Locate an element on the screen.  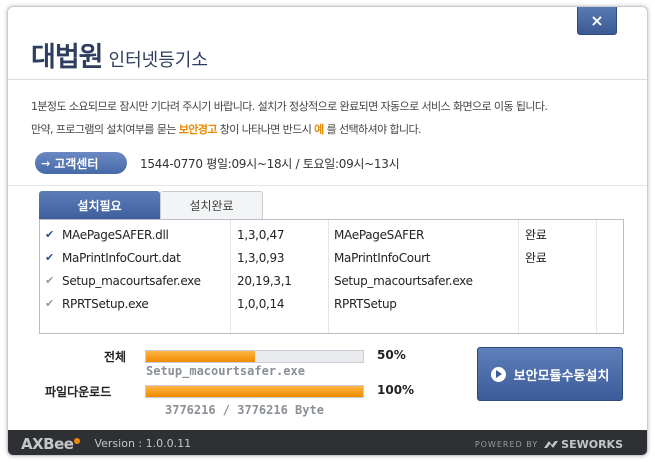
total-progress-label: 전체 is located at coordinates (115, 357).